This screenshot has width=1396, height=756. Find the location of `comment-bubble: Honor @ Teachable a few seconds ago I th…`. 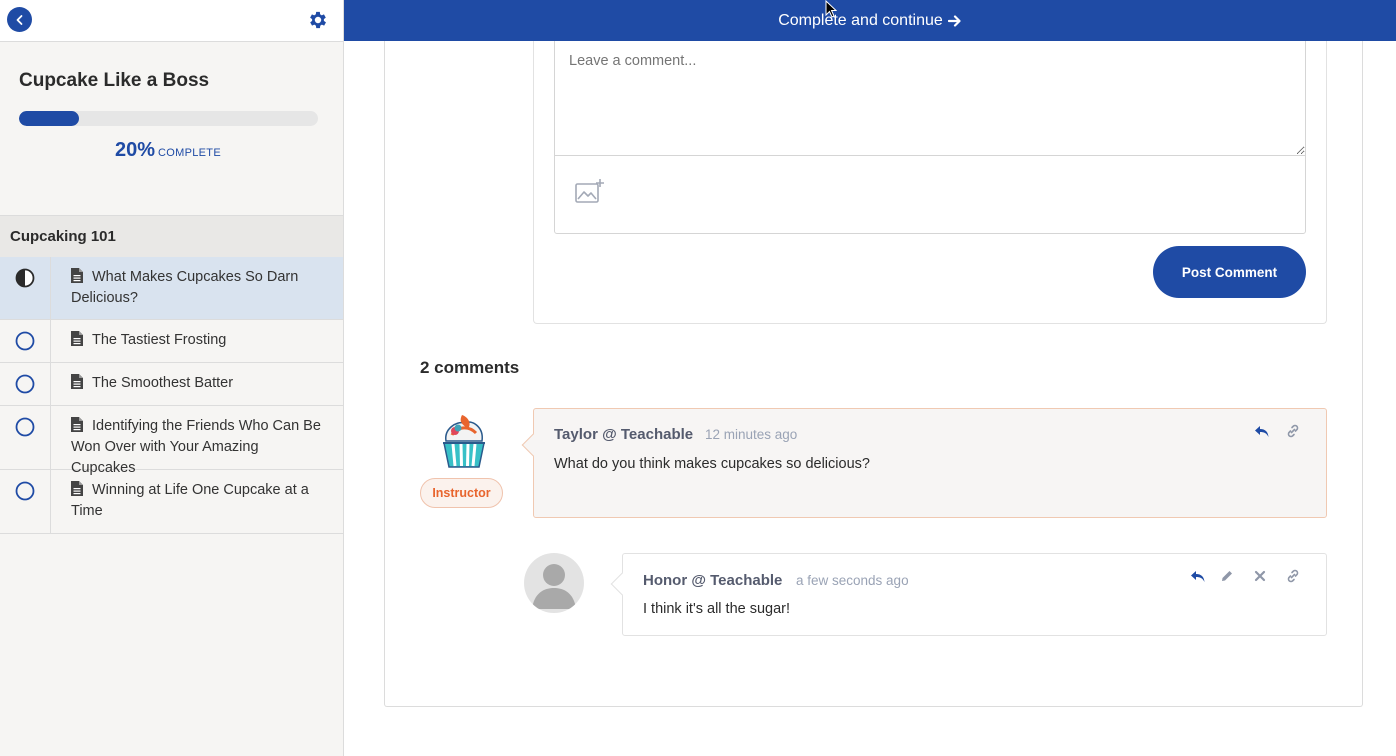

comment-bubble: Honor @ Teachable a few seconds ago I th… is located at coordinates (968, 594).